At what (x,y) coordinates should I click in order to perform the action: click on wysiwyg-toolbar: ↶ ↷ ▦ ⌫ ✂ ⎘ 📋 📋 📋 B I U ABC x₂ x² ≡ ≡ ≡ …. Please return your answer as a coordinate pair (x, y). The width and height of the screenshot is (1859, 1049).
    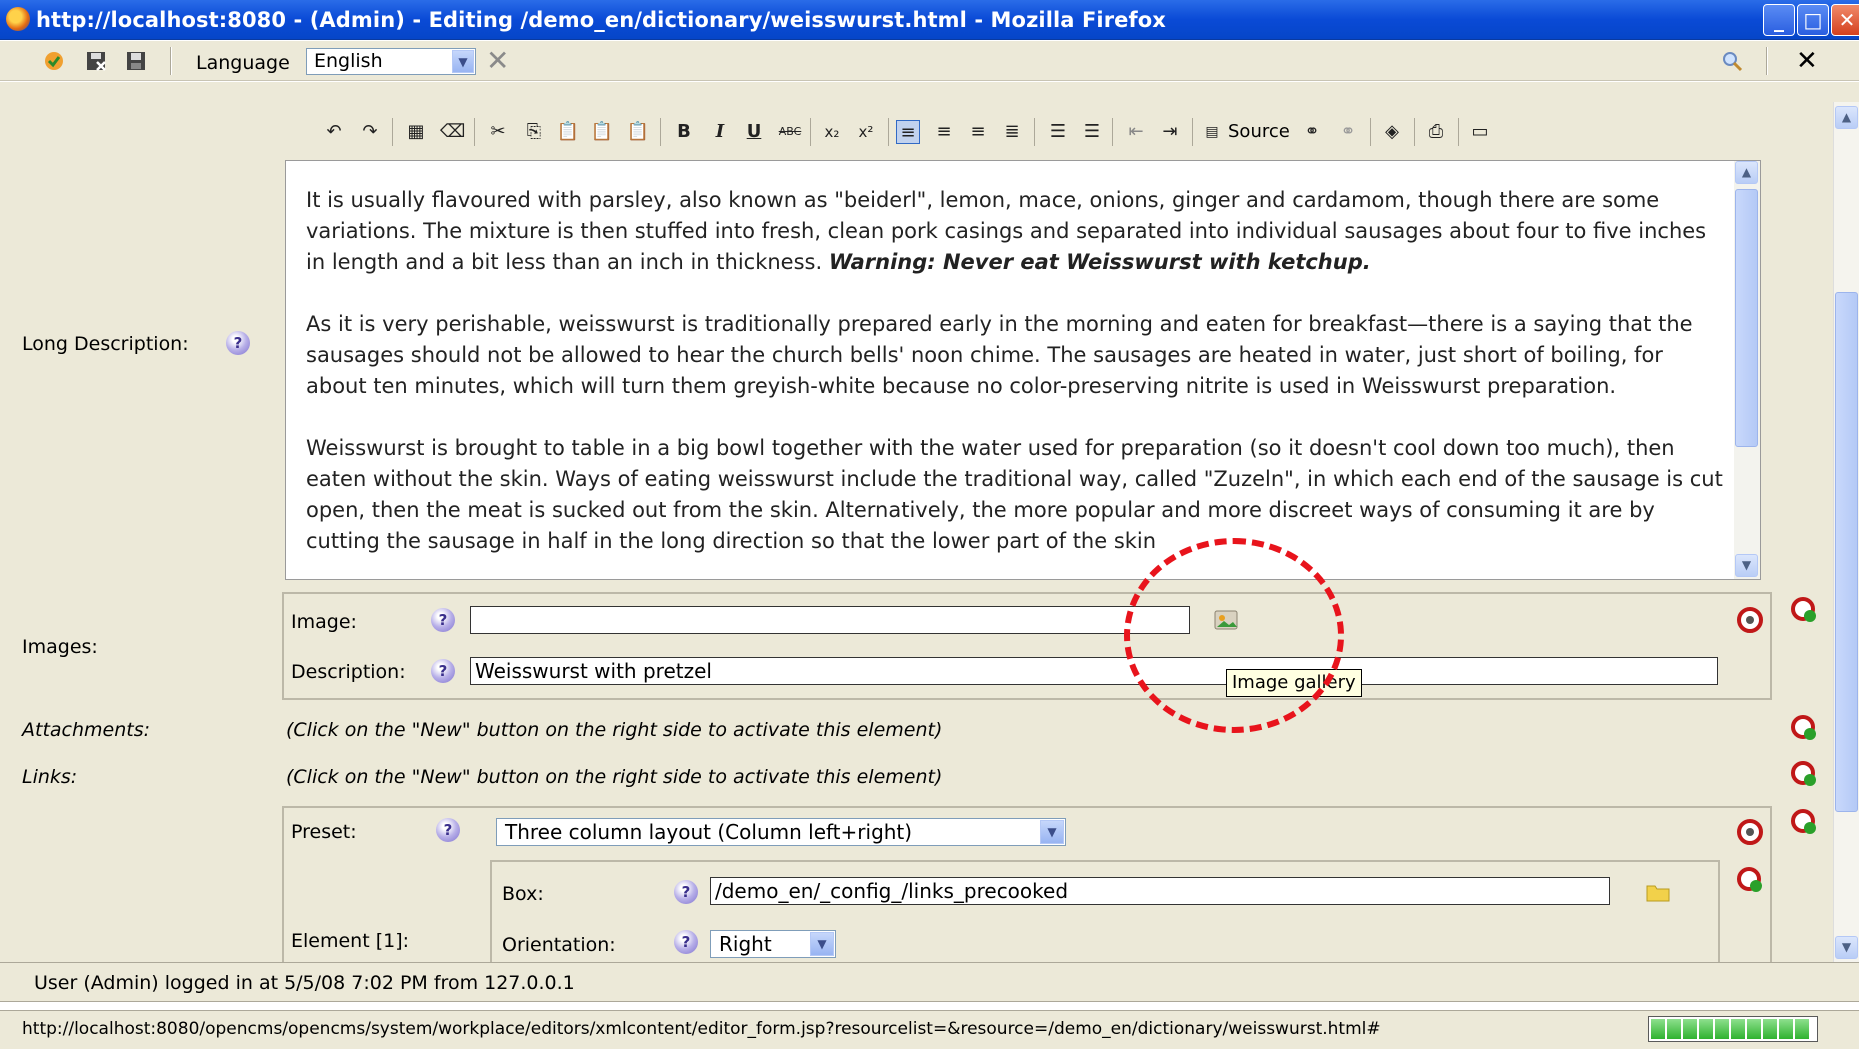
    Looking at the image, I should click on (1023, 132).